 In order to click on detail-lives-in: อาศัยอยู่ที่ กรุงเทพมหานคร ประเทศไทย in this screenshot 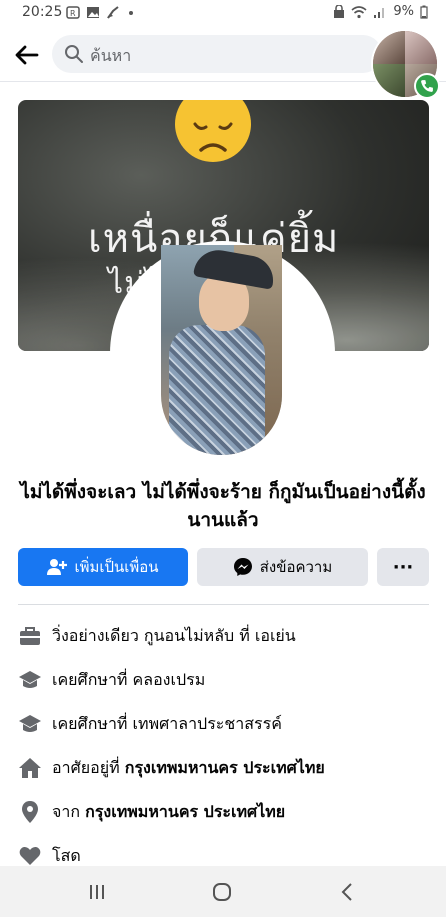, I will do `click(171, 768)`.